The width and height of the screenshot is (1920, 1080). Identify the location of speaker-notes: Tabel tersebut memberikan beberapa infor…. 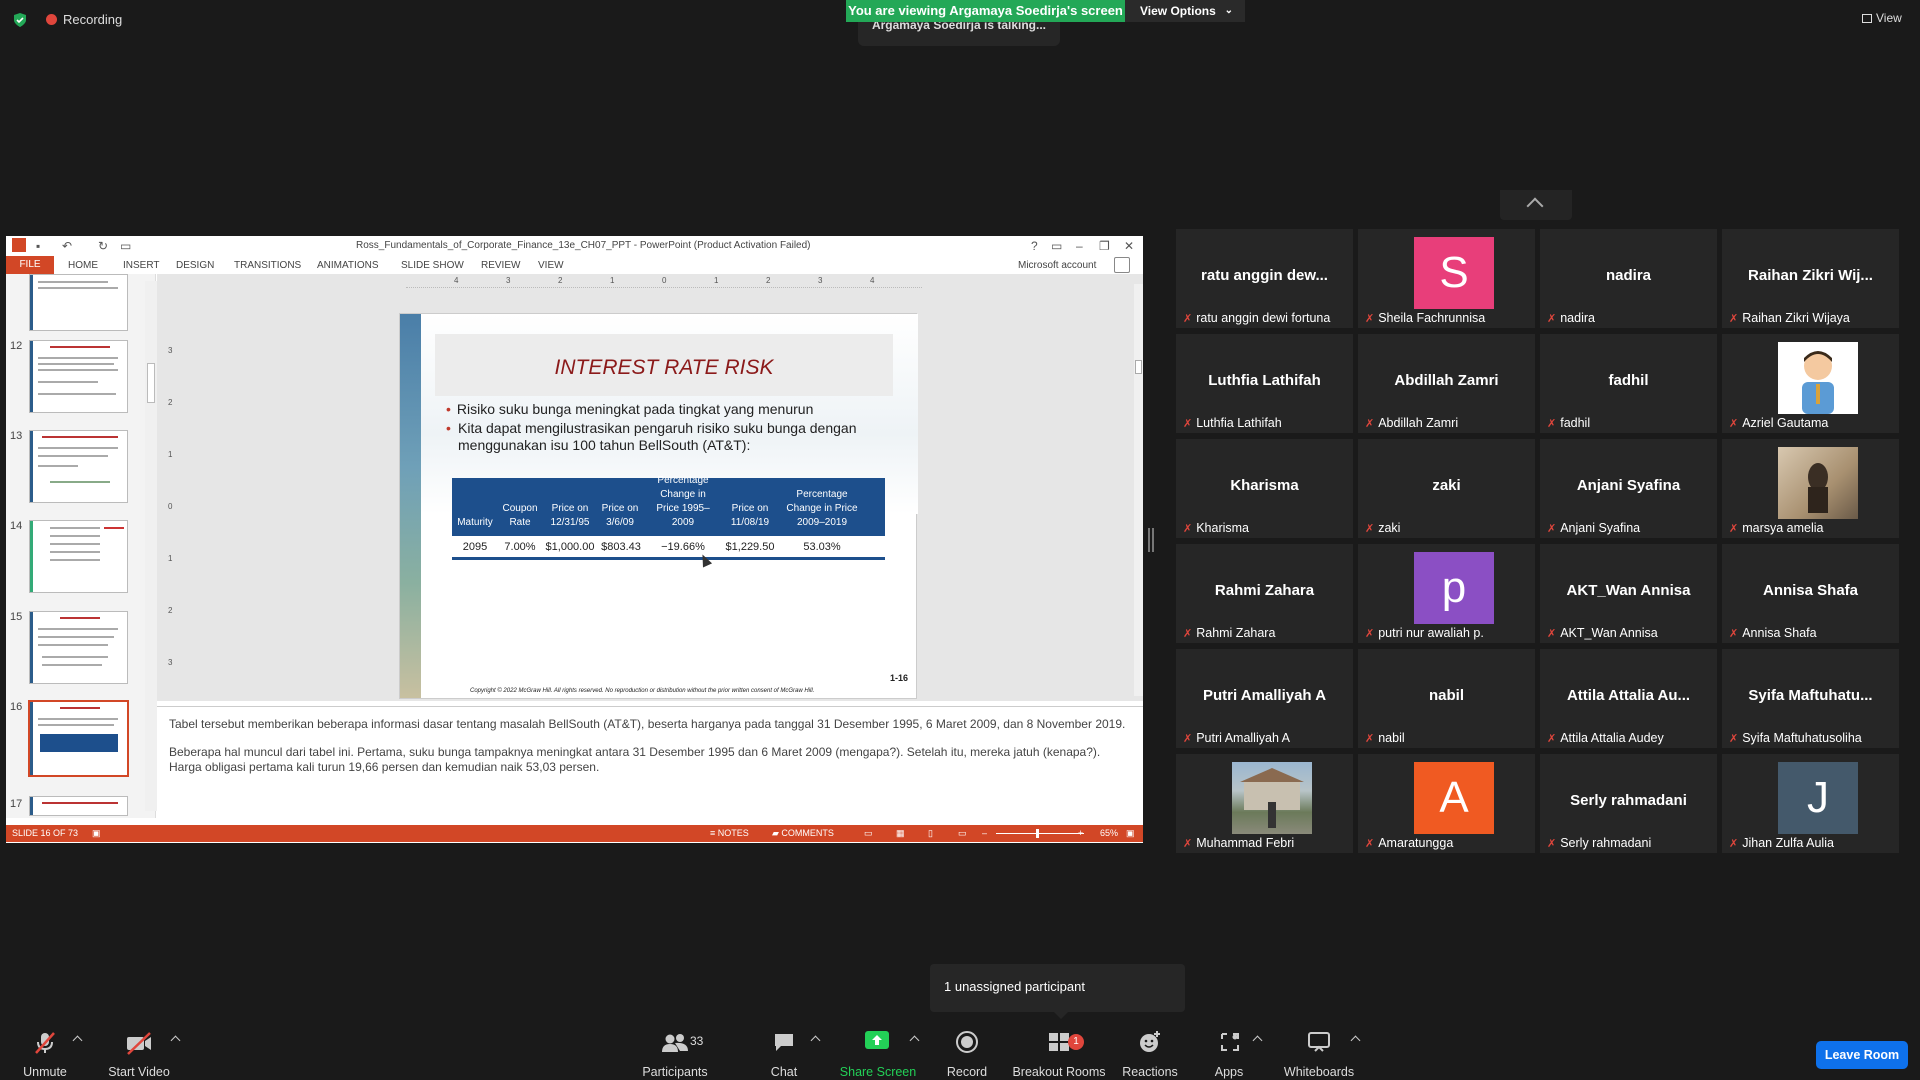
(650, 762).